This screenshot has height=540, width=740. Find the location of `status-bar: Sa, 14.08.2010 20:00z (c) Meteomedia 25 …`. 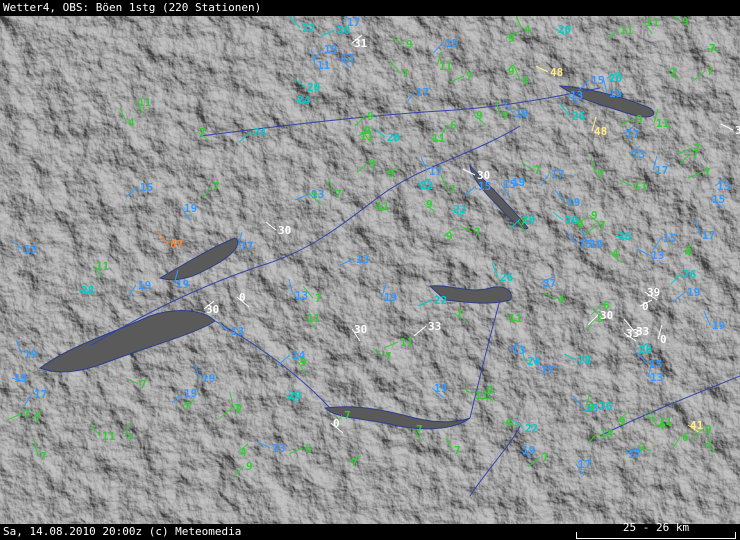

status-bar: Sa, 14.08.2010 20:00z (c) Meteomedia 25 … is located at coordinates (370, 530).